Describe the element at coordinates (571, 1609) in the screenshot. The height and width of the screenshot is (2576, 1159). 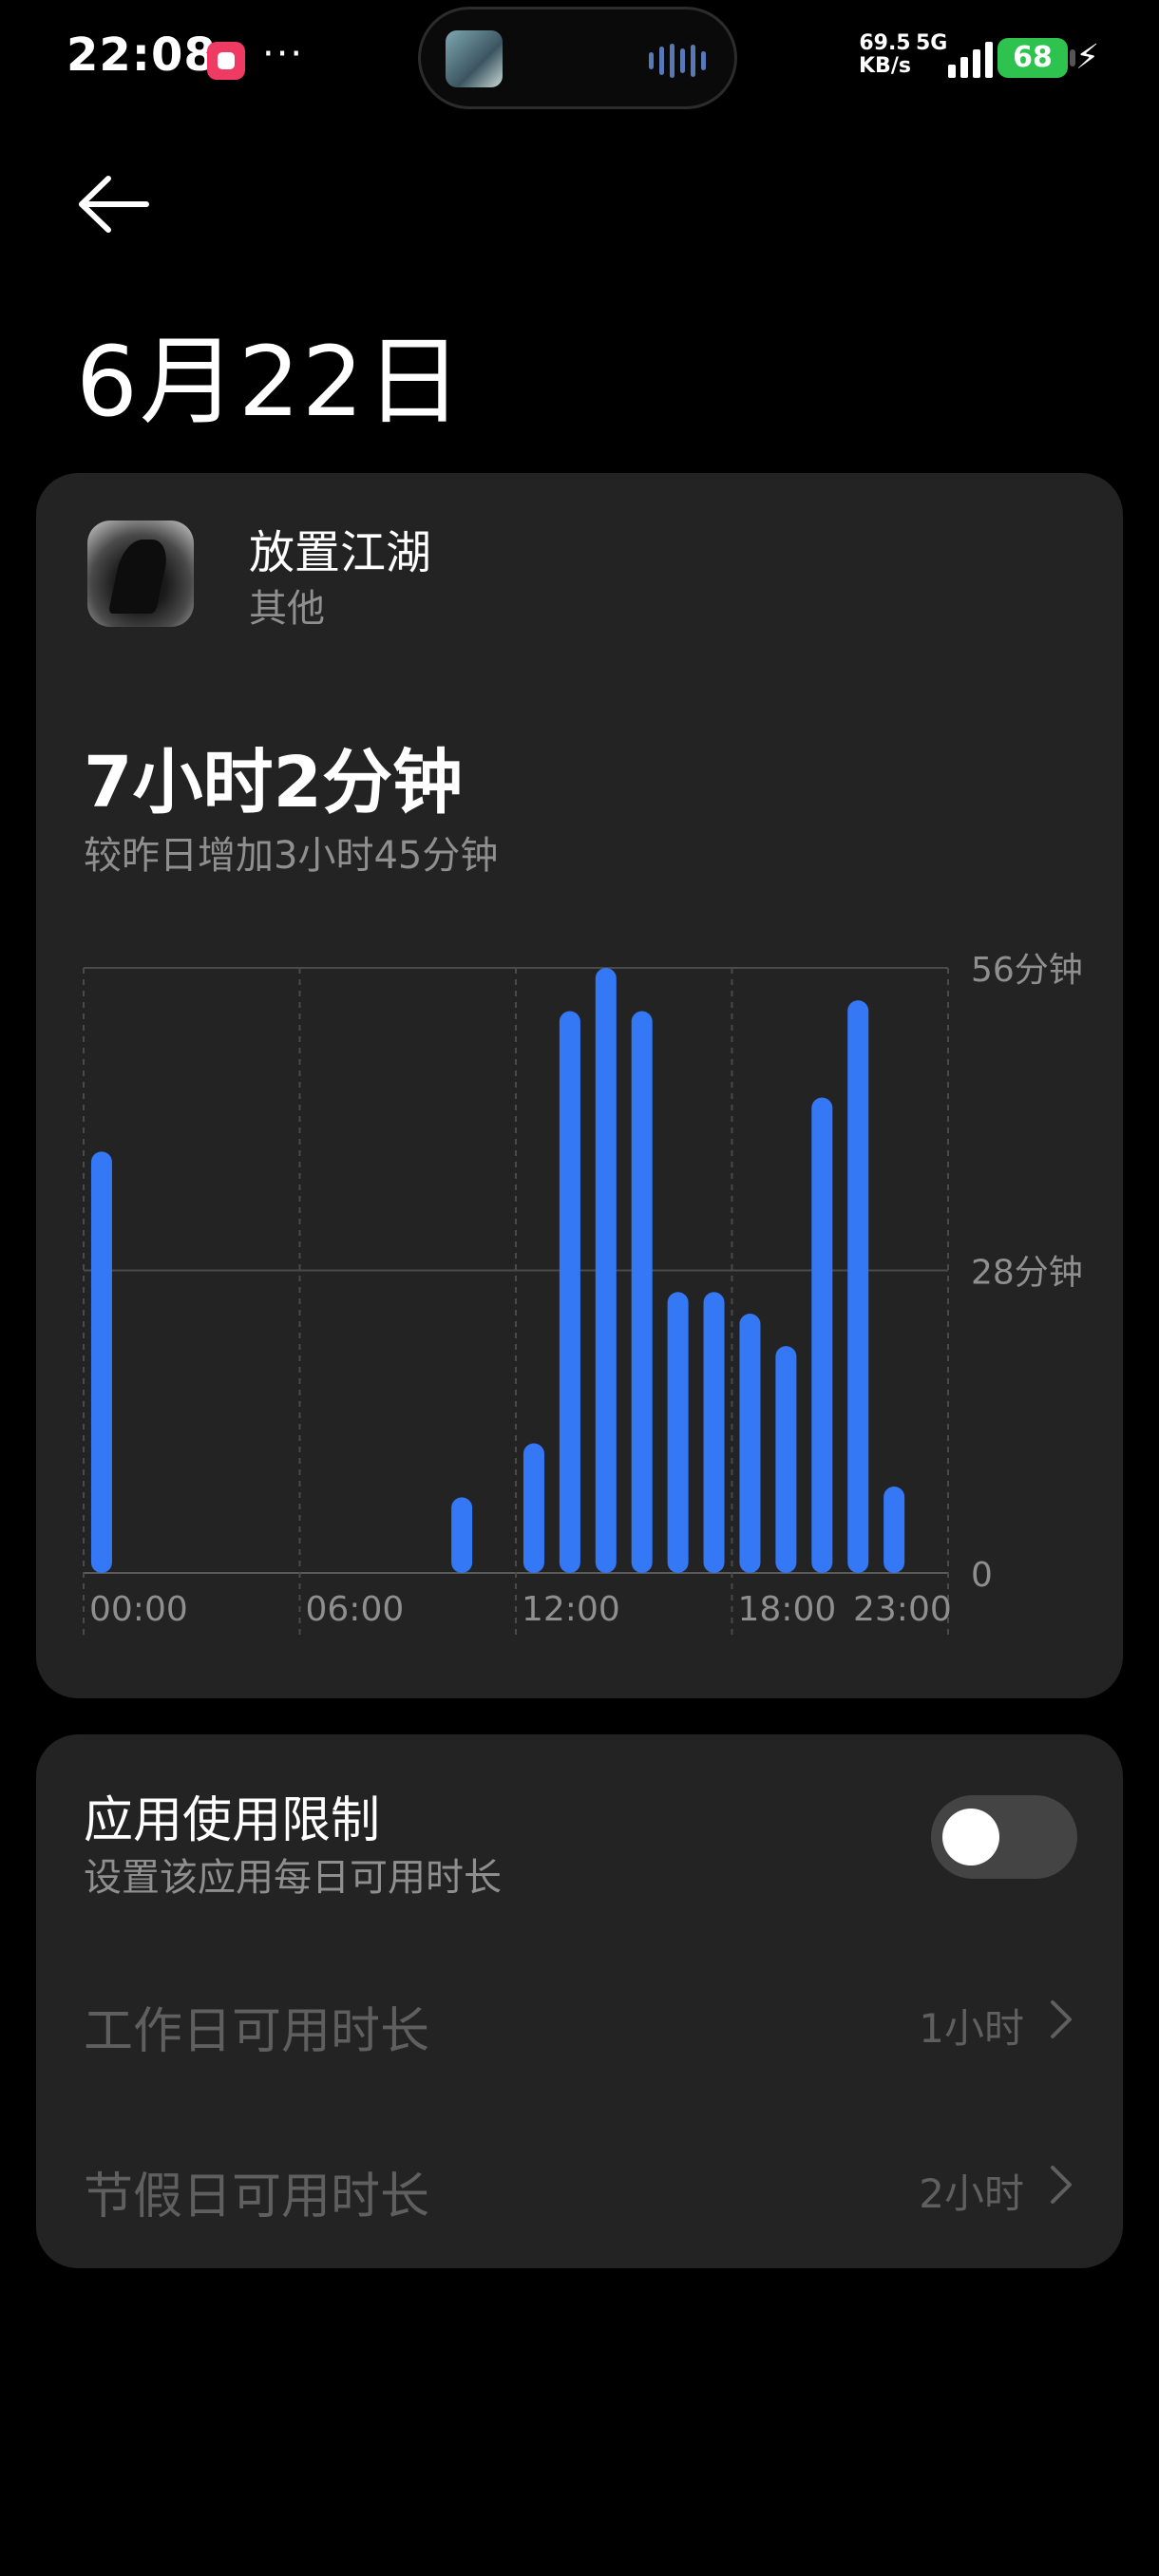
I see `x-tick-label: 12:00` at that location.